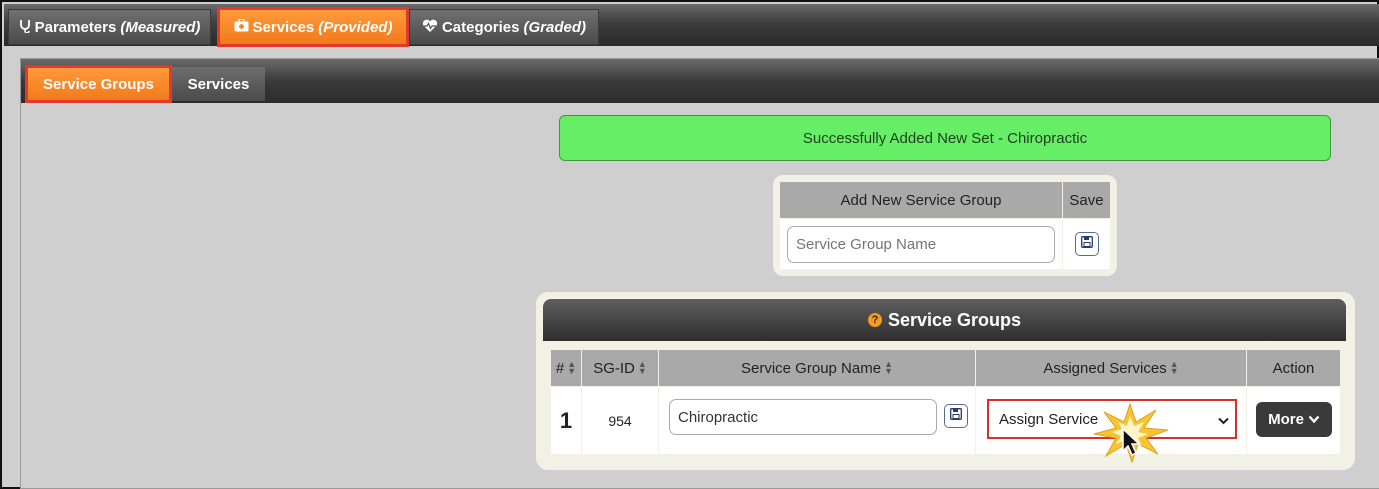 The width and height of the screenshot is (1379, 489). I want to click on service-group-name-field: Chiropractic, so click(803, 417).